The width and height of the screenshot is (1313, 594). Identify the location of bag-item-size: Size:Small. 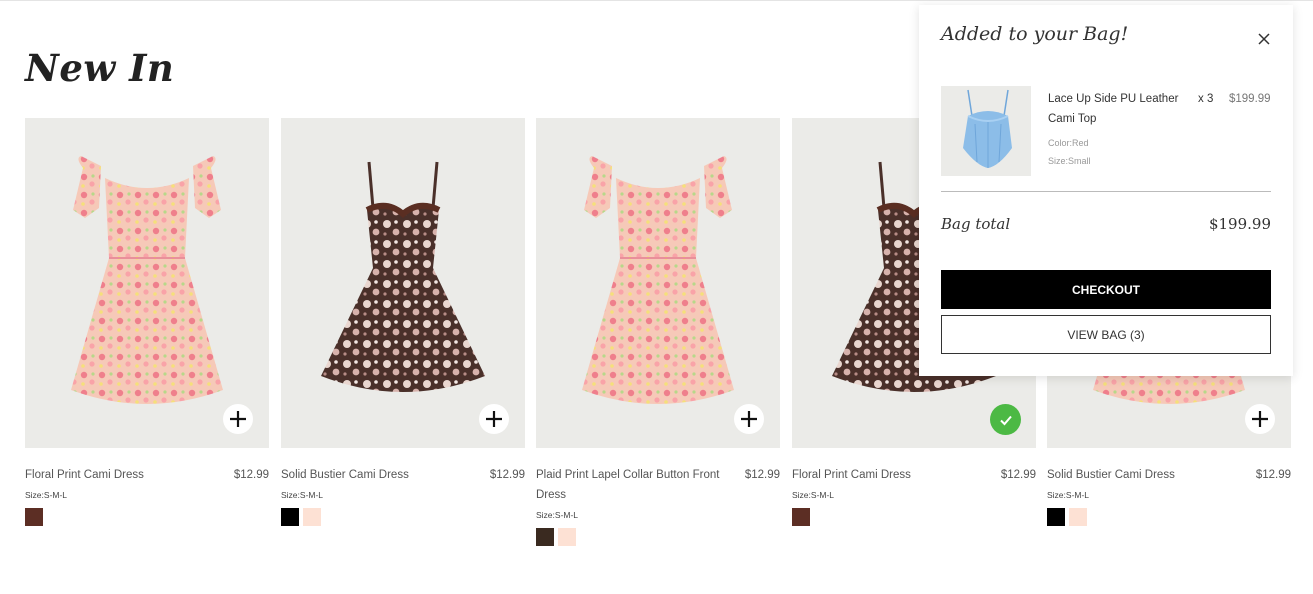
(1069, 161).